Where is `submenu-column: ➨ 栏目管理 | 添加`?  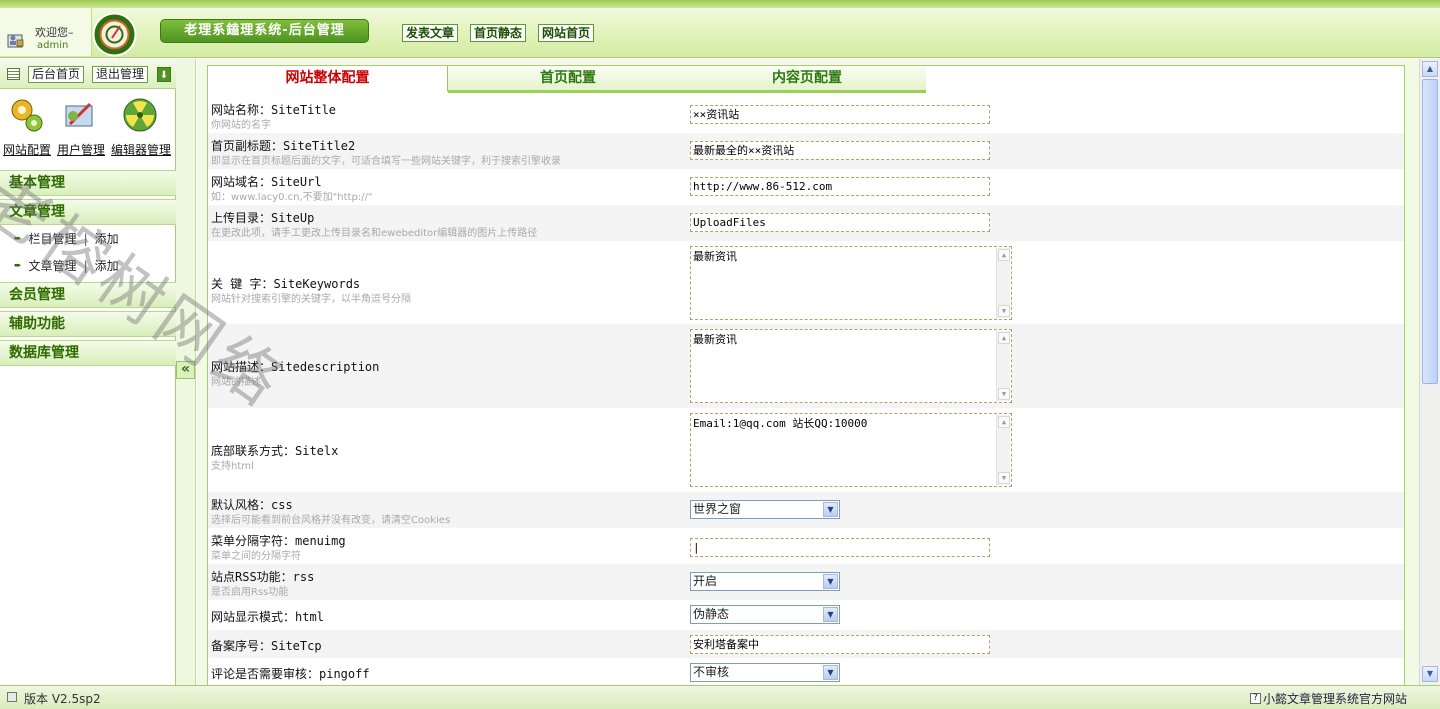 submenu-column: ➨ 栏目管理 | 添加 is located at coordinates (66, 238).